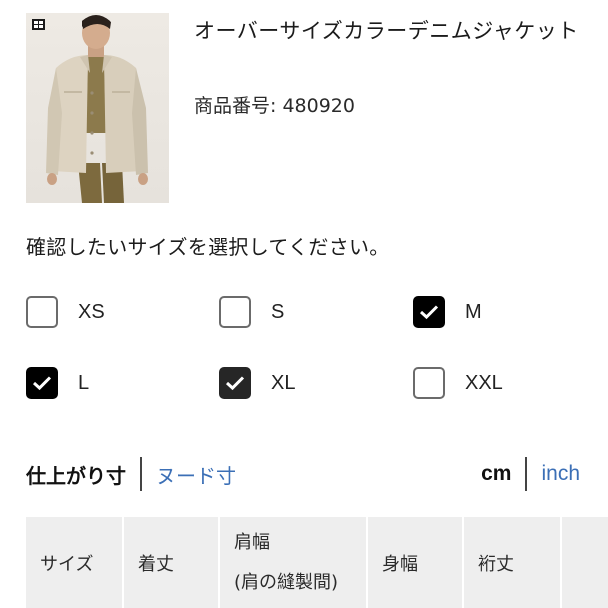  I want to click on size-option-l: L, so click(57, 383).